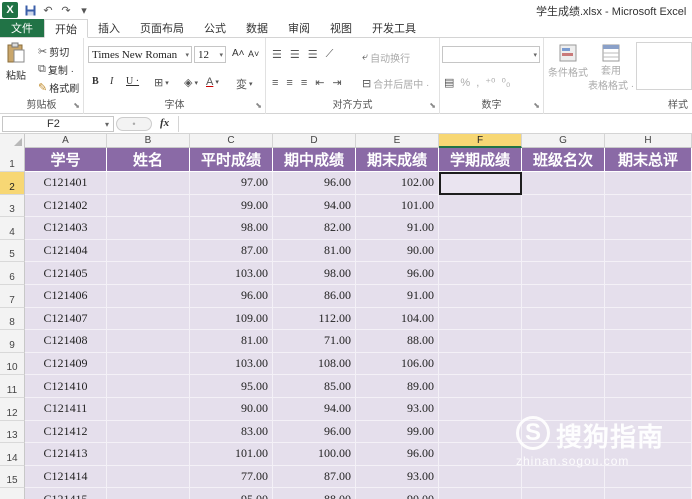  What do you see at coordinates (191, 82) in the screenshot?
I see `fill-color-button: ◈ ▾` at bounding box center [191, 82].